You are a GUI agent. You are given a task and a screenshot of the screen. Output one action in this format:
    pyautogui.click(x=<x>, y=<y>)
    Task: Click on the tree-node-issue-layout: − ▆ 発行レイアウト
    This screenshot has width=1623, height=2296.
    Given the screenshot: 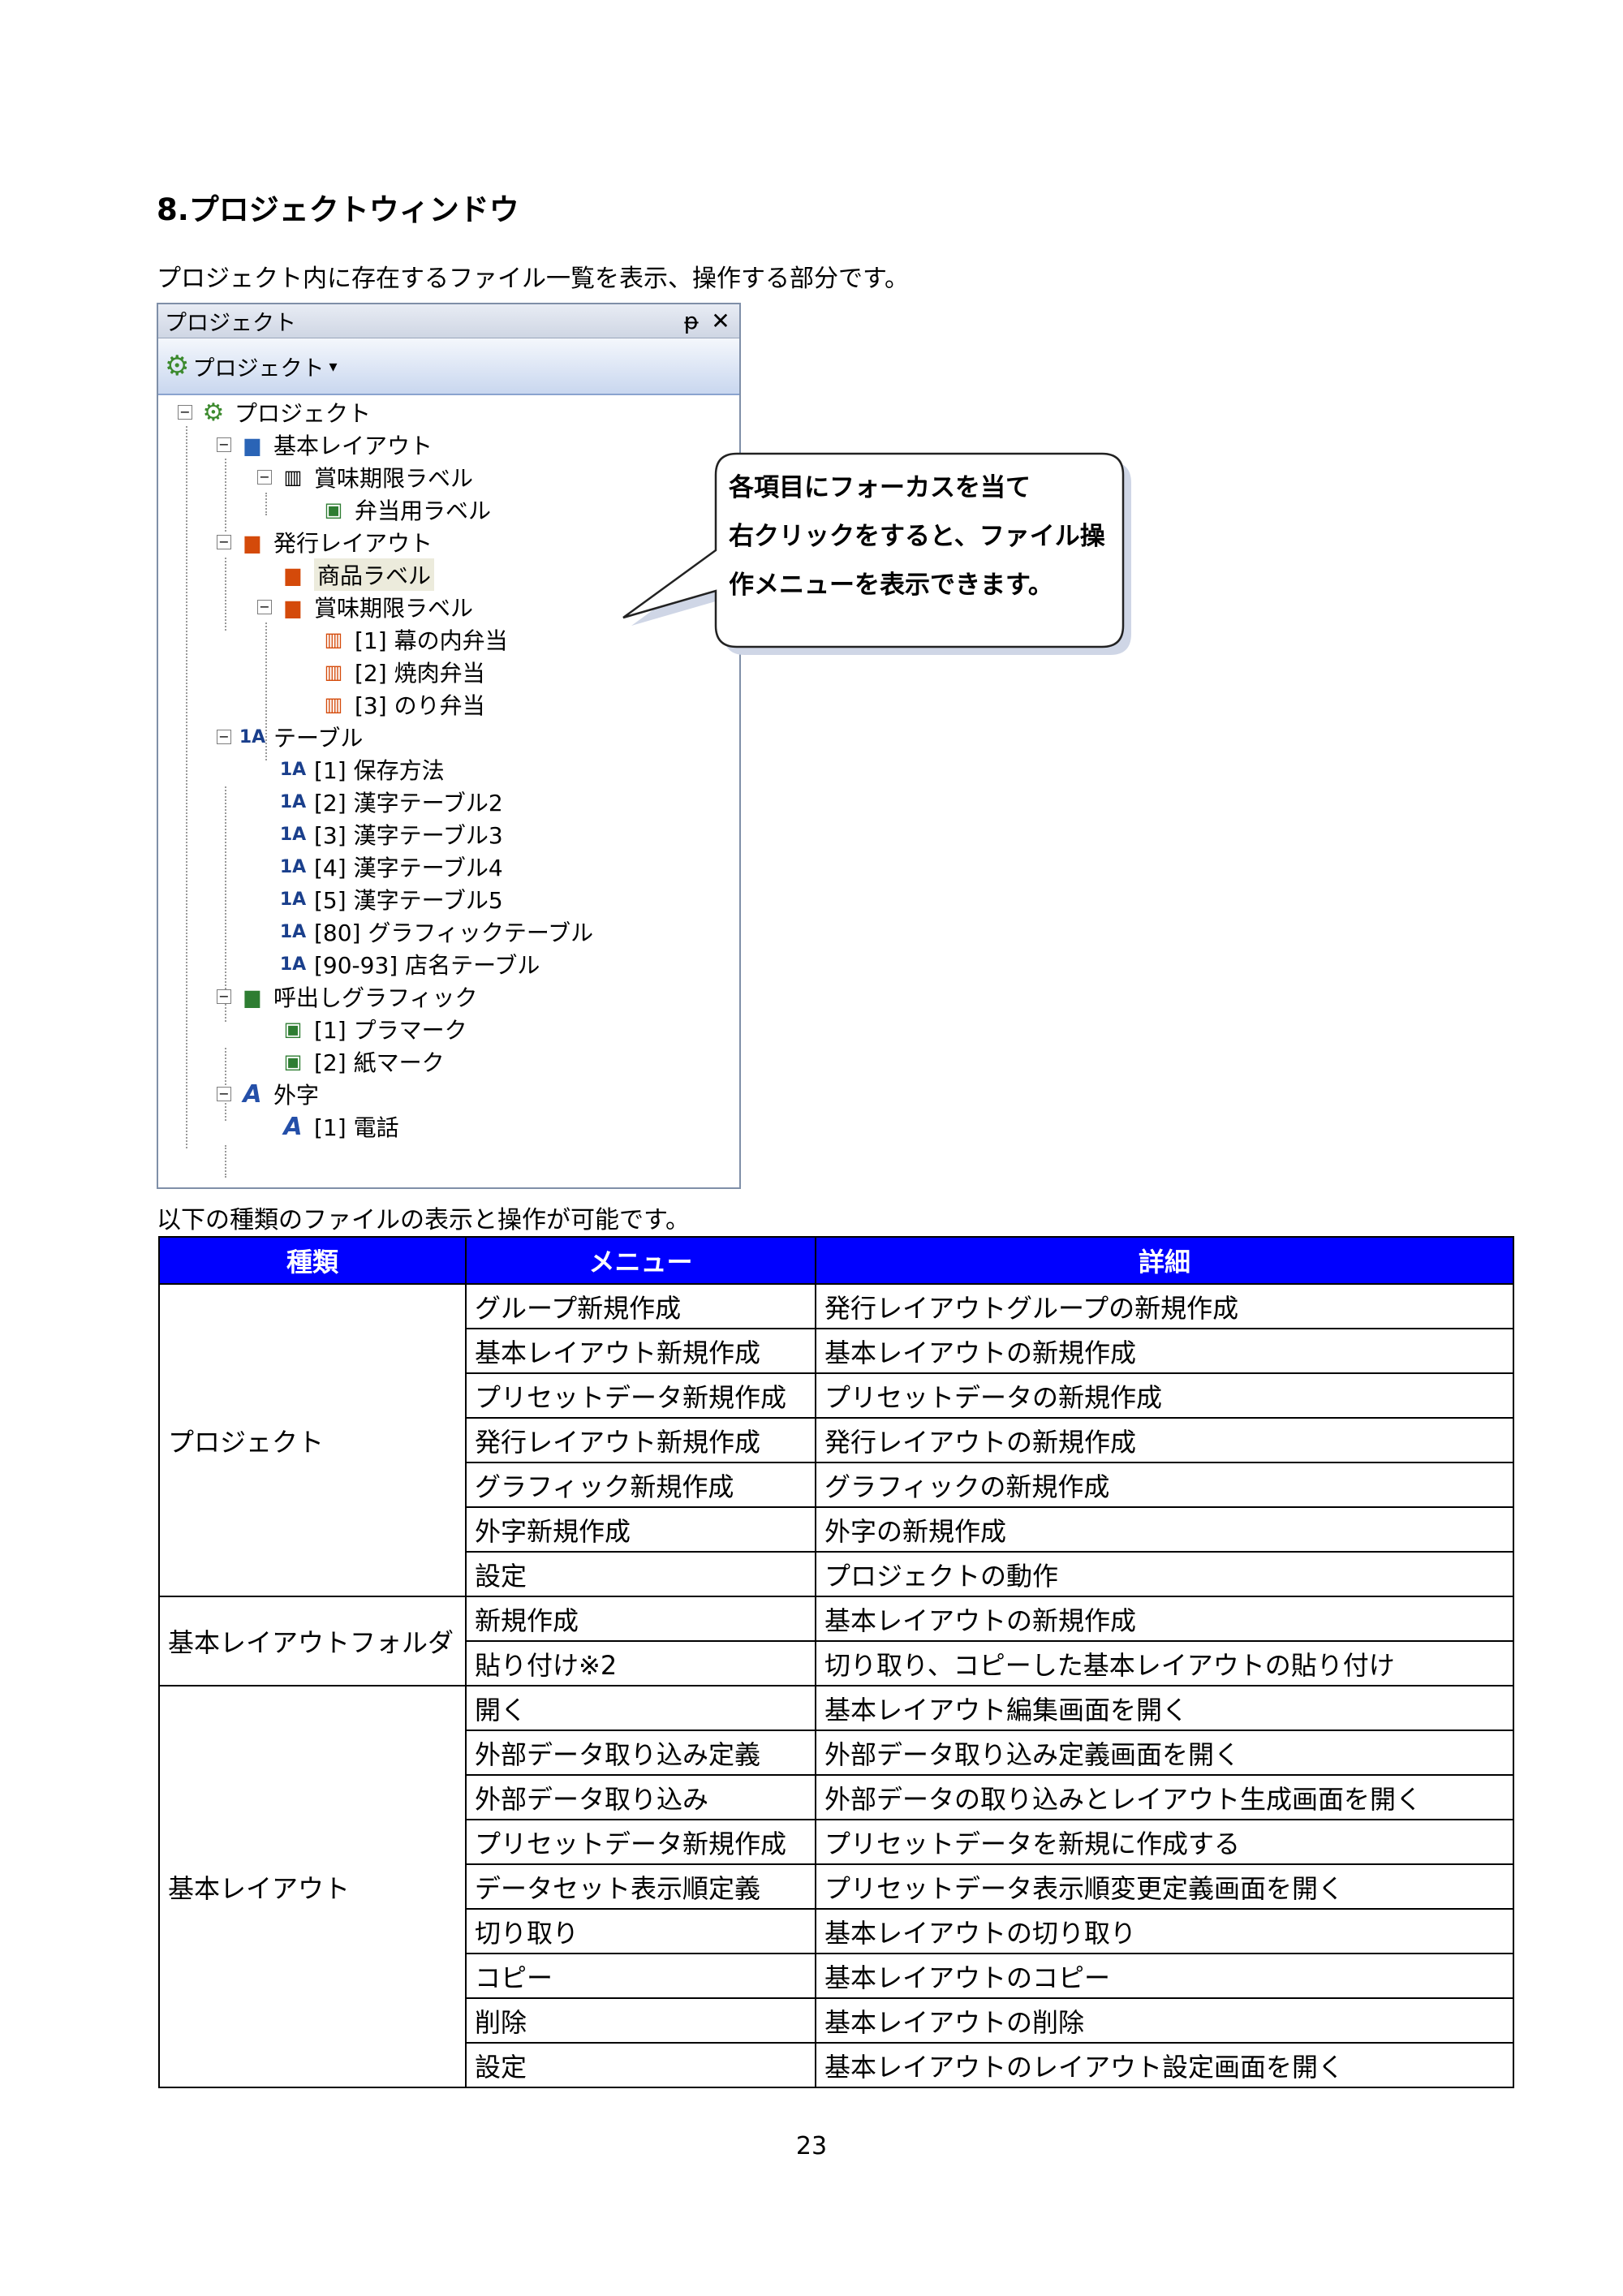 What is the action you would take?
    pyautogui.click(x=325, y=542)
    